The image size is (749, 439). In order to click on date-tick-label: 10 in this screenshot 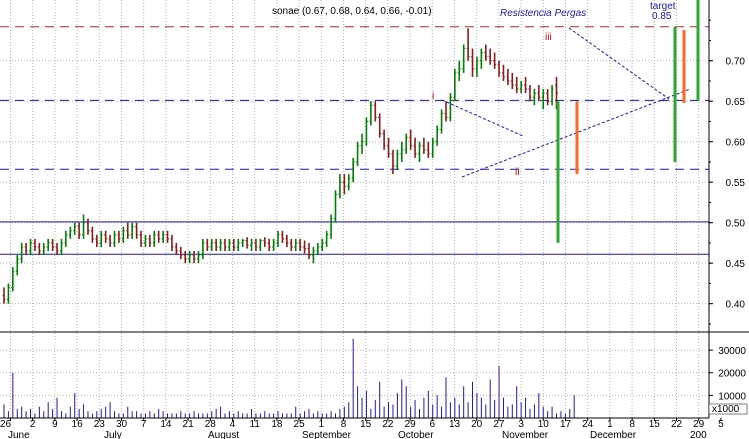, I will do `click(544, 424)`.